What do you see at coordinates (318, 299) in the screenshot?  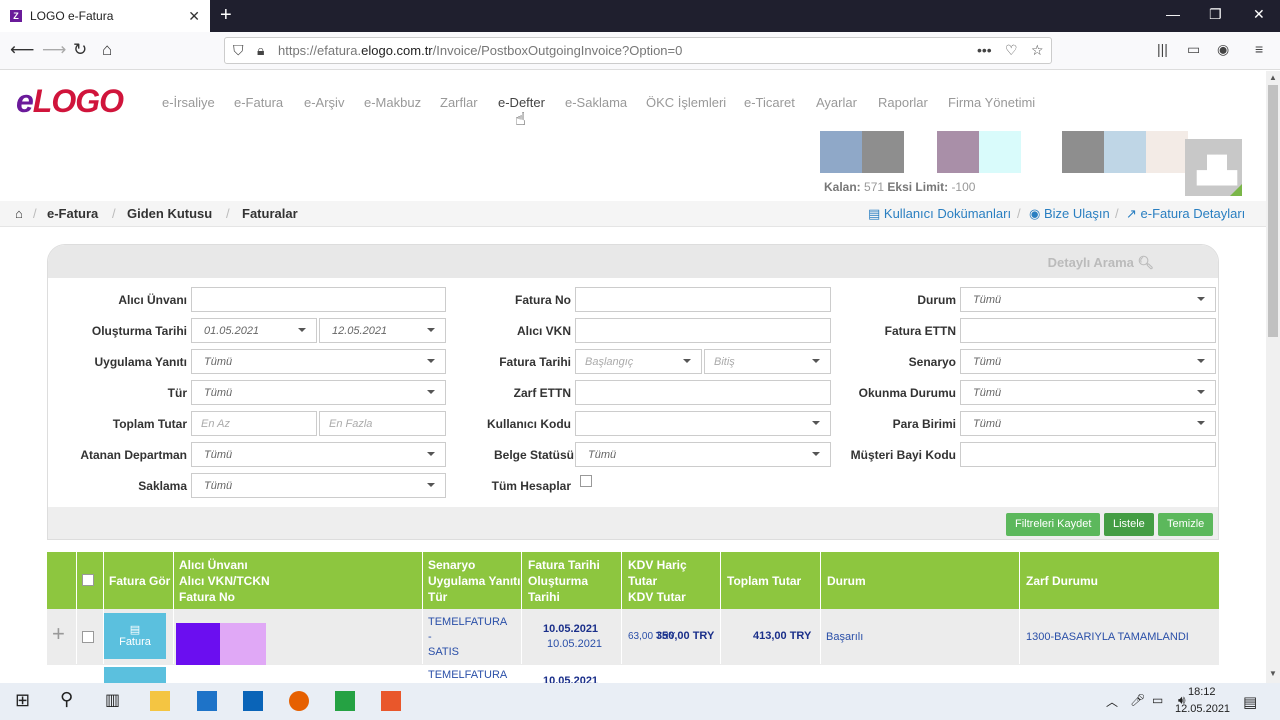 I see `alici-unvani-input` at bounding box center [318, 299].